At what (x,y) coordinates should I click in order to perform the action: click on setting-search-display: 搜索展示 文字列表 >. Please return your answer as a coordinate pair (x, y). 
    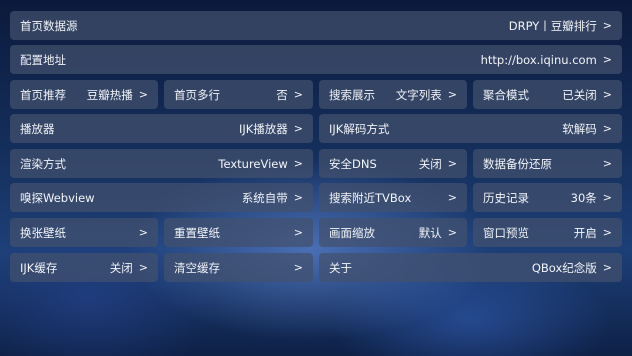
    Looking at the image, I should click on (393, 94).